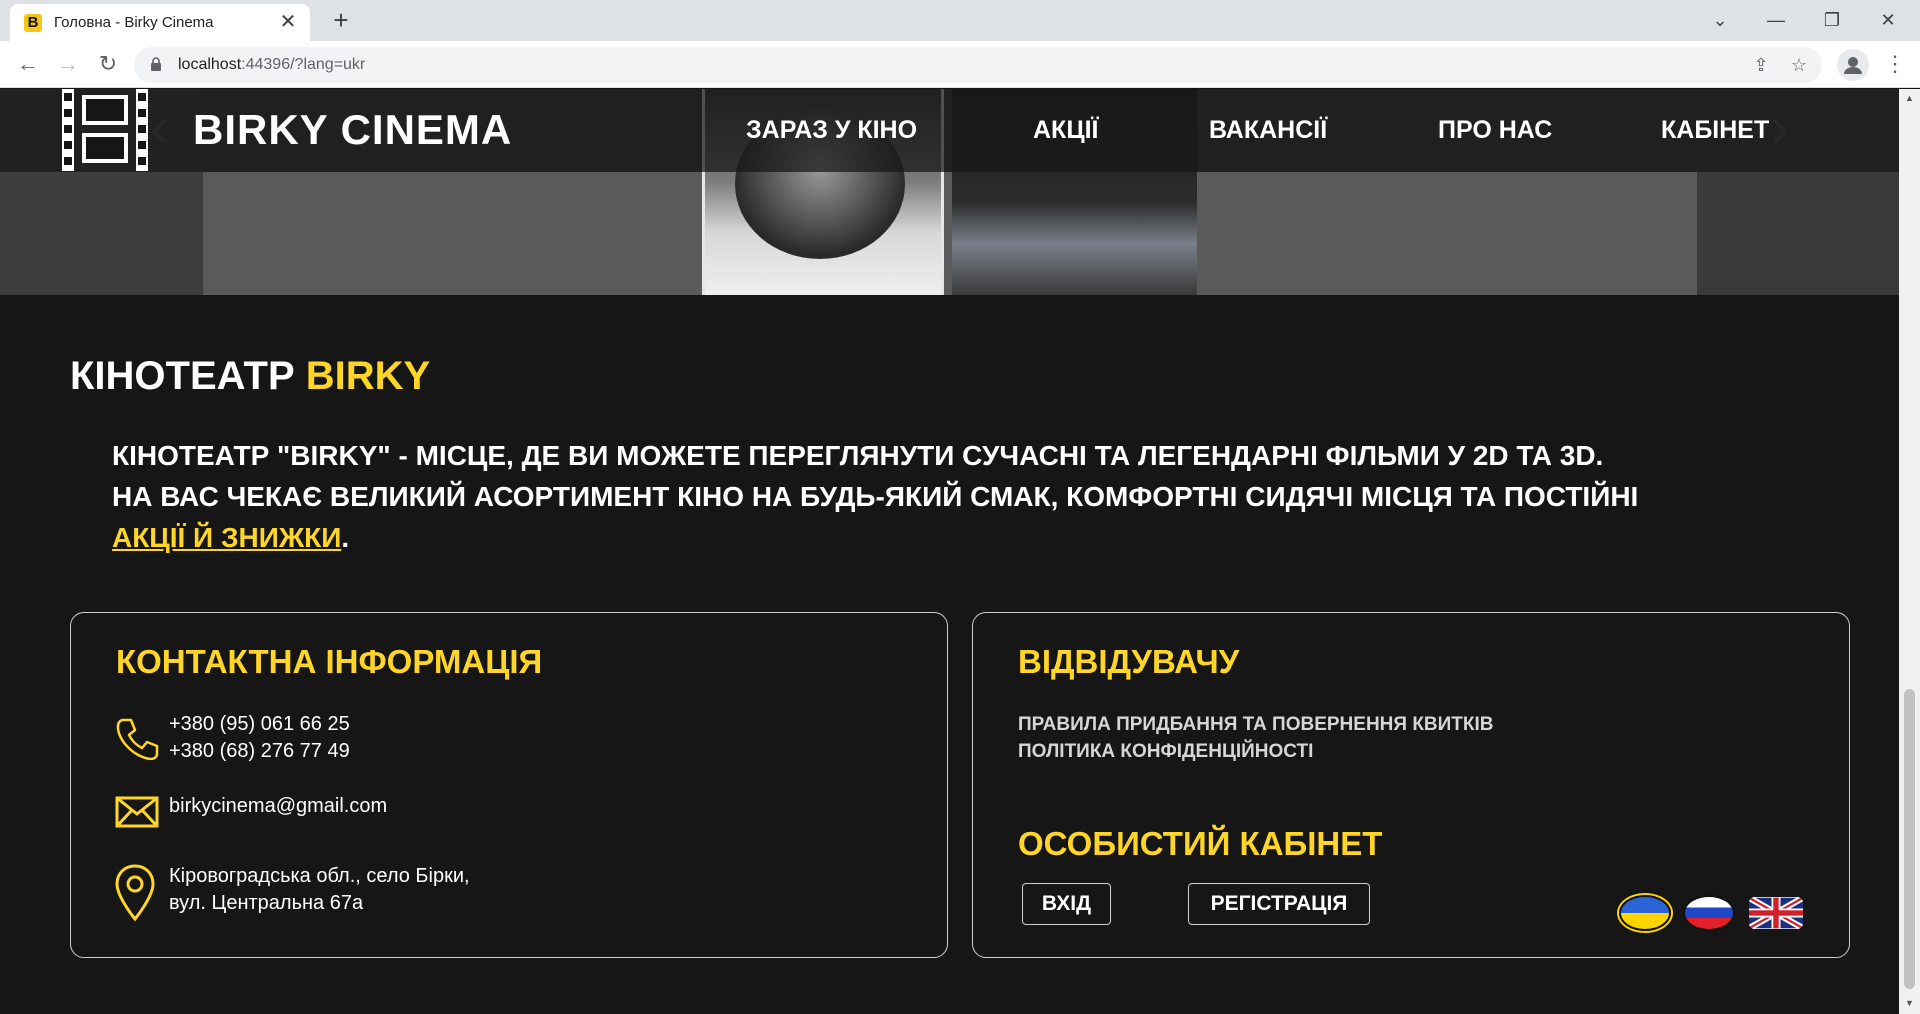 This screenshot has height=1014, width=1920. Describe the element at coordinates (978, 65) in the screenshot. I see `address-bar: localhost:44396/?lang=ukr ⇪ ☆` at that location.